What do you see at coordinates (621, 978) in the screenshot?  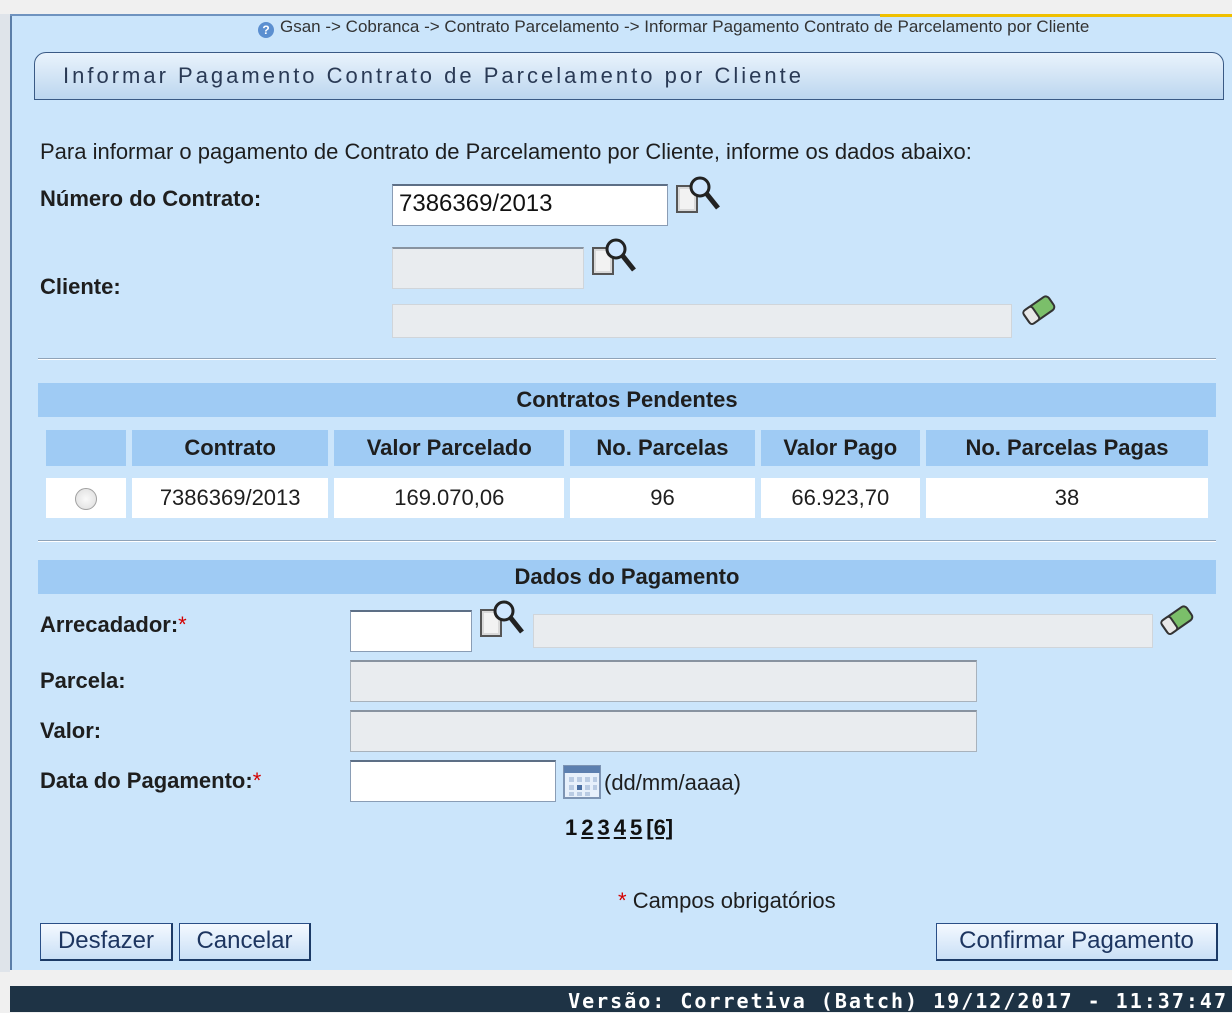 I see `footer-gap` at bounding box center [621, 978].